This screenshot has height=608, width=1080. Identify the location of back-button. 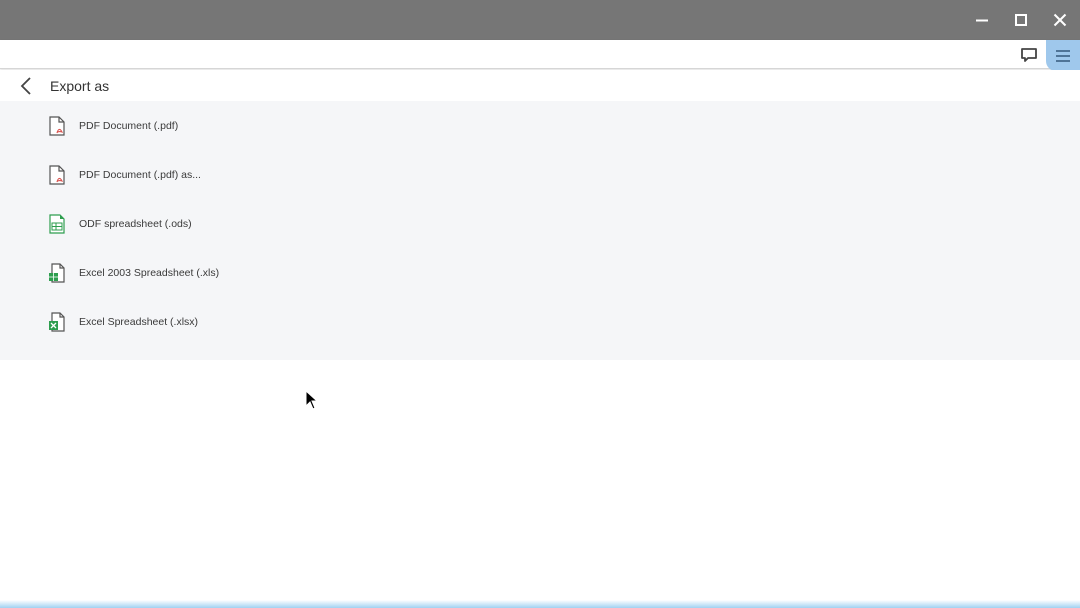
(26, 86).